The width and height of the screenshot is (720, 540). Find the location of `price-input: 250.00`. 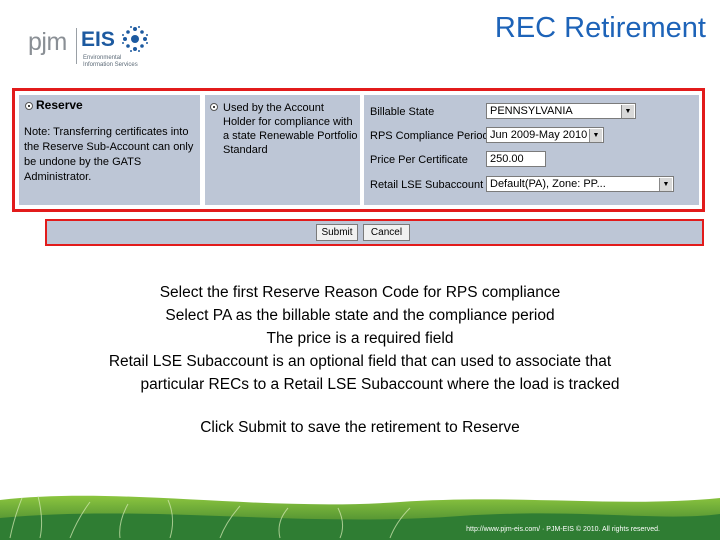

price-input: 250.00 is located at coordinates (516, 159).